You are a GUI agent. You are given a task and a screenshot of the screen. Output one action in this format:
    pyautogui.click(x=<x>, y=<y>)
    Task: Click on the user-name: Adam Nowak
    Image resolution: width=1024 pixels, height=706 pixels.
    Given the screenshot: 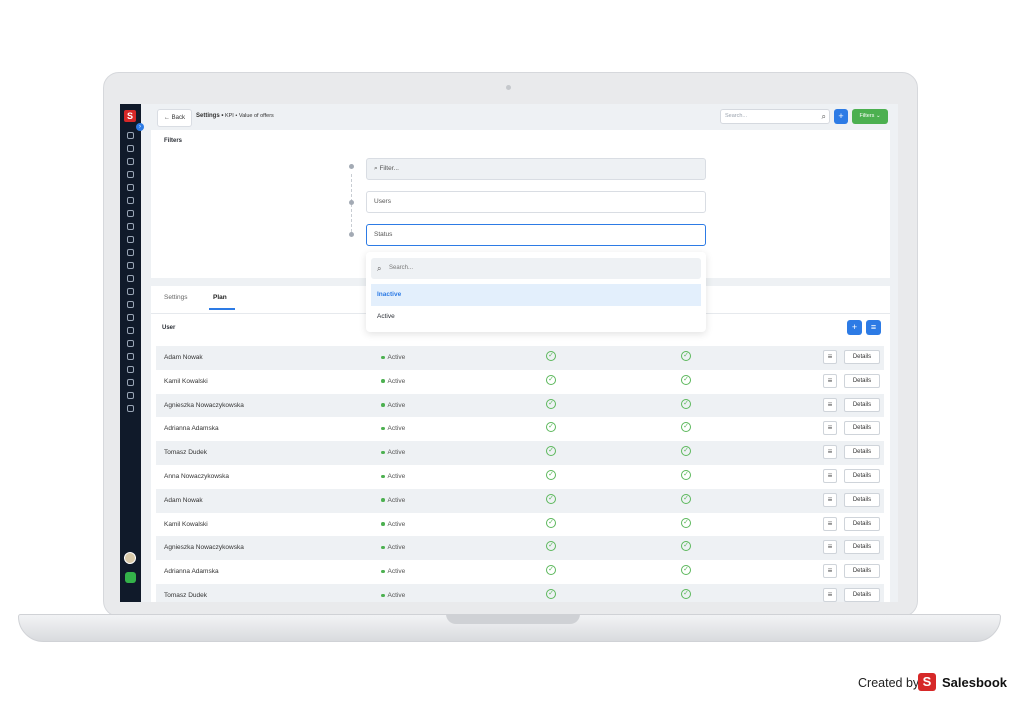 What is the action you would take?
    pyautogui.click(x=183, y=357)
    